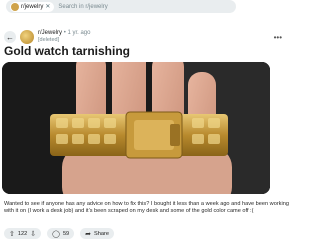 This screenshot has height=240, width=320. I want to click on downvote-icon: ⇩, so click(33, 234).